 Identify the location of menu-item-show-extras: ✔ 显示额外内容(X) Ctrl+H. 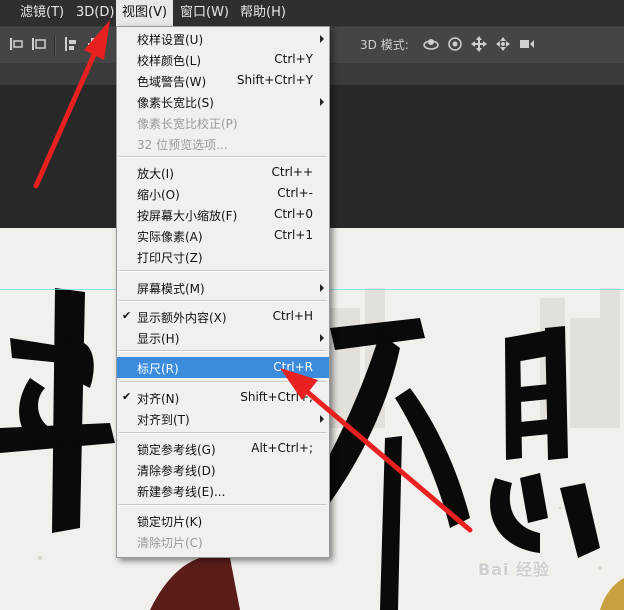
(223, 316).